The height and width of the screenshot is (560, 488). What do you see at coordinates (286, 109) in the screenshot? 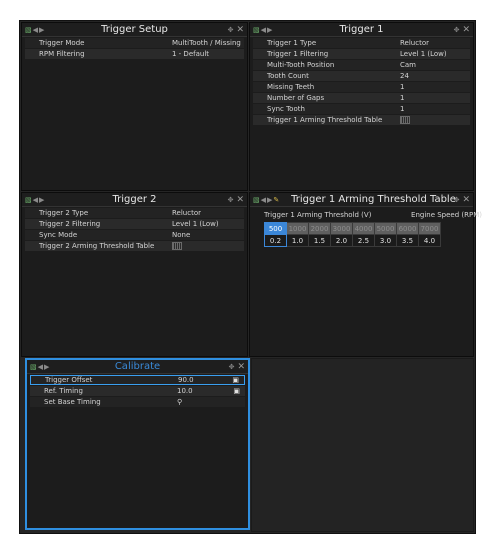
I see `setting-label: Sync Tooth` at bounding box center [286, 109].